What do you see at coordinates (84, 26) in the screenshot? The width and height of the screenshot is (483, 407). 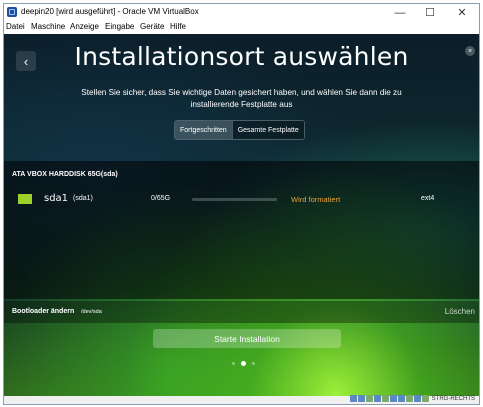 I see `menu-anzeige: Anzeige` at bounding box center [84, 26].